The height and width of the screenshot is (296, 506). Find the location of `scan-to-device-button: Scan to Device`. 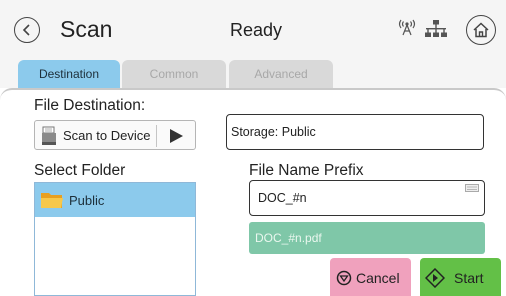

scan-to-device-button: Scan to Device is located at coordinates (115, 135).